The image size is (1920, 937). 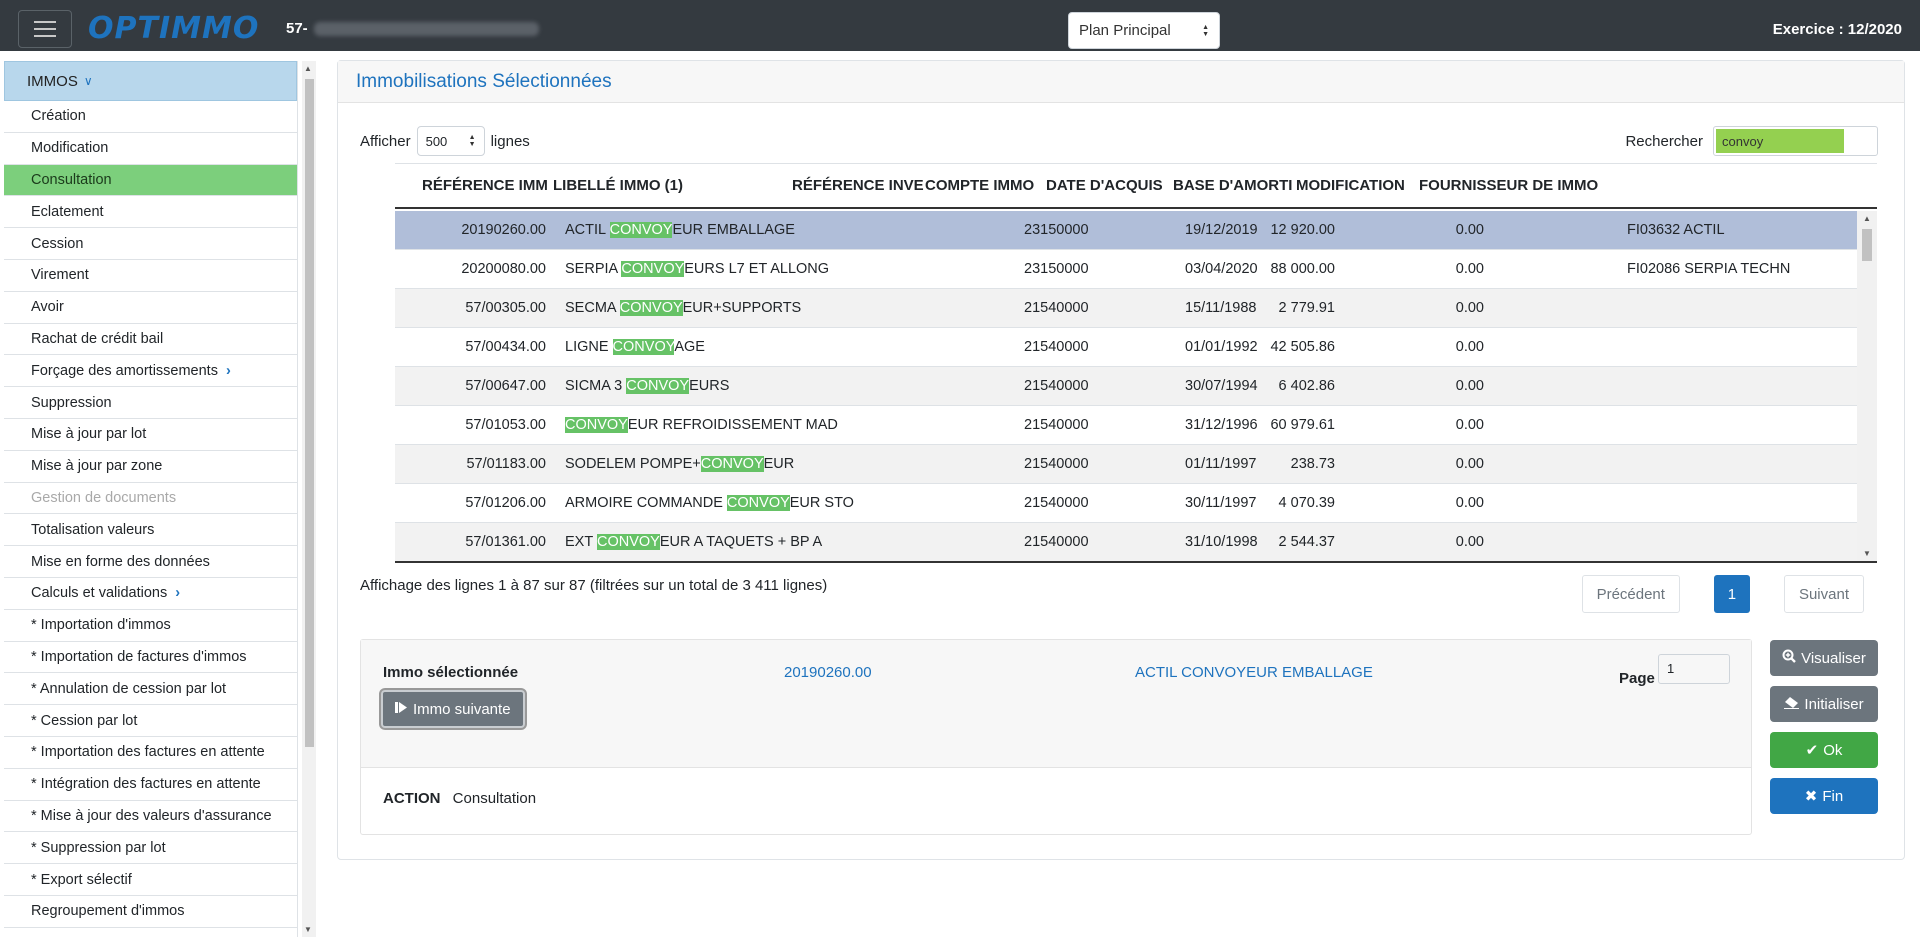 I want to click on column-header: RÉFÉRENCE IMM, so click(x=485, y=185).